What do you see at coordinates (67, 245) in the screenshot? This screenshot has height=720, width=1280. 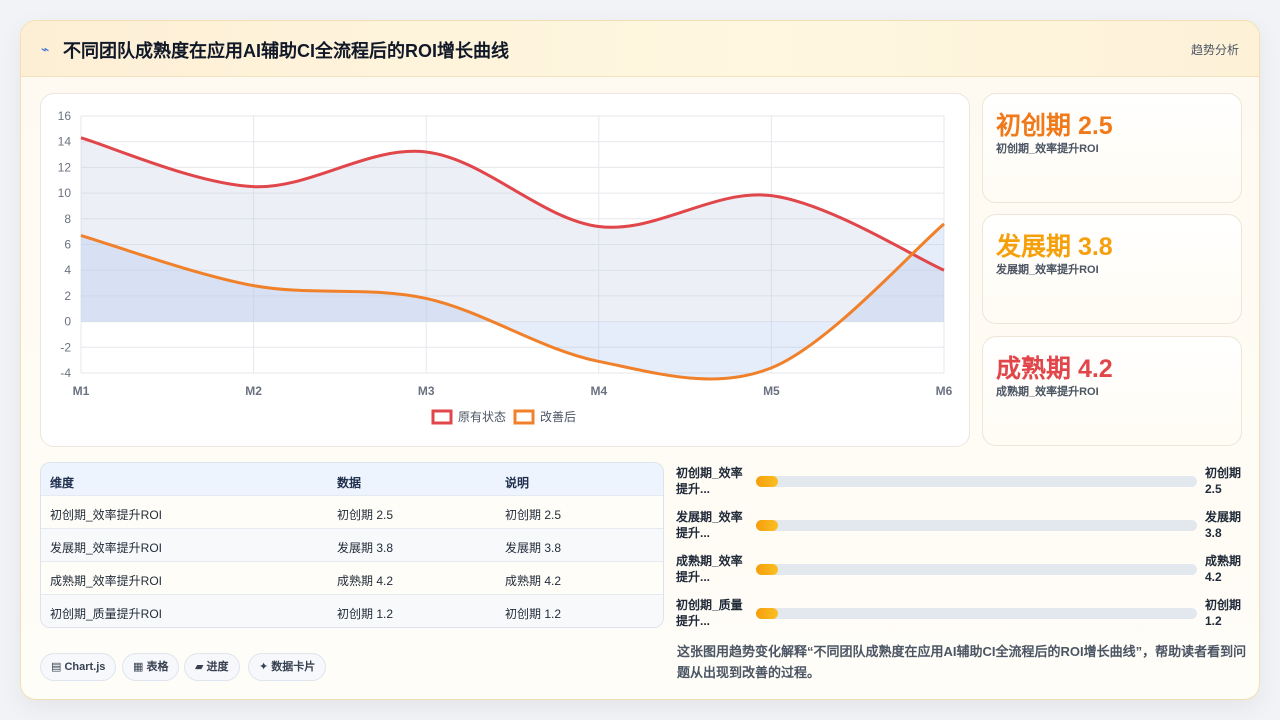 I see `y-tick-label: 6` at bounding box center [67, 245].